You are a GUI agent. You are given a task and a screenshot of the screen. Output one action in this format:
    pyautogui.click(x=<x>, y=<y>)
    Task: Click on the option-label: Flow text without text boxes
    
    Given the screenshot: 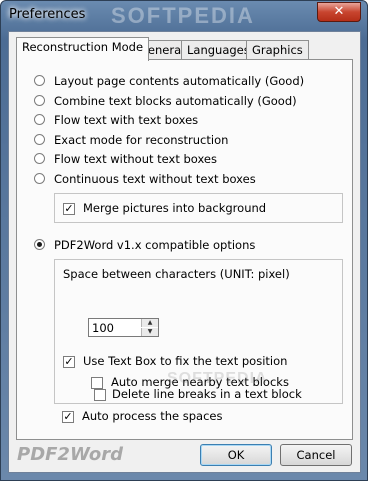 What is the action you would take?
    pyautogui.click(x=135, y=159)
    